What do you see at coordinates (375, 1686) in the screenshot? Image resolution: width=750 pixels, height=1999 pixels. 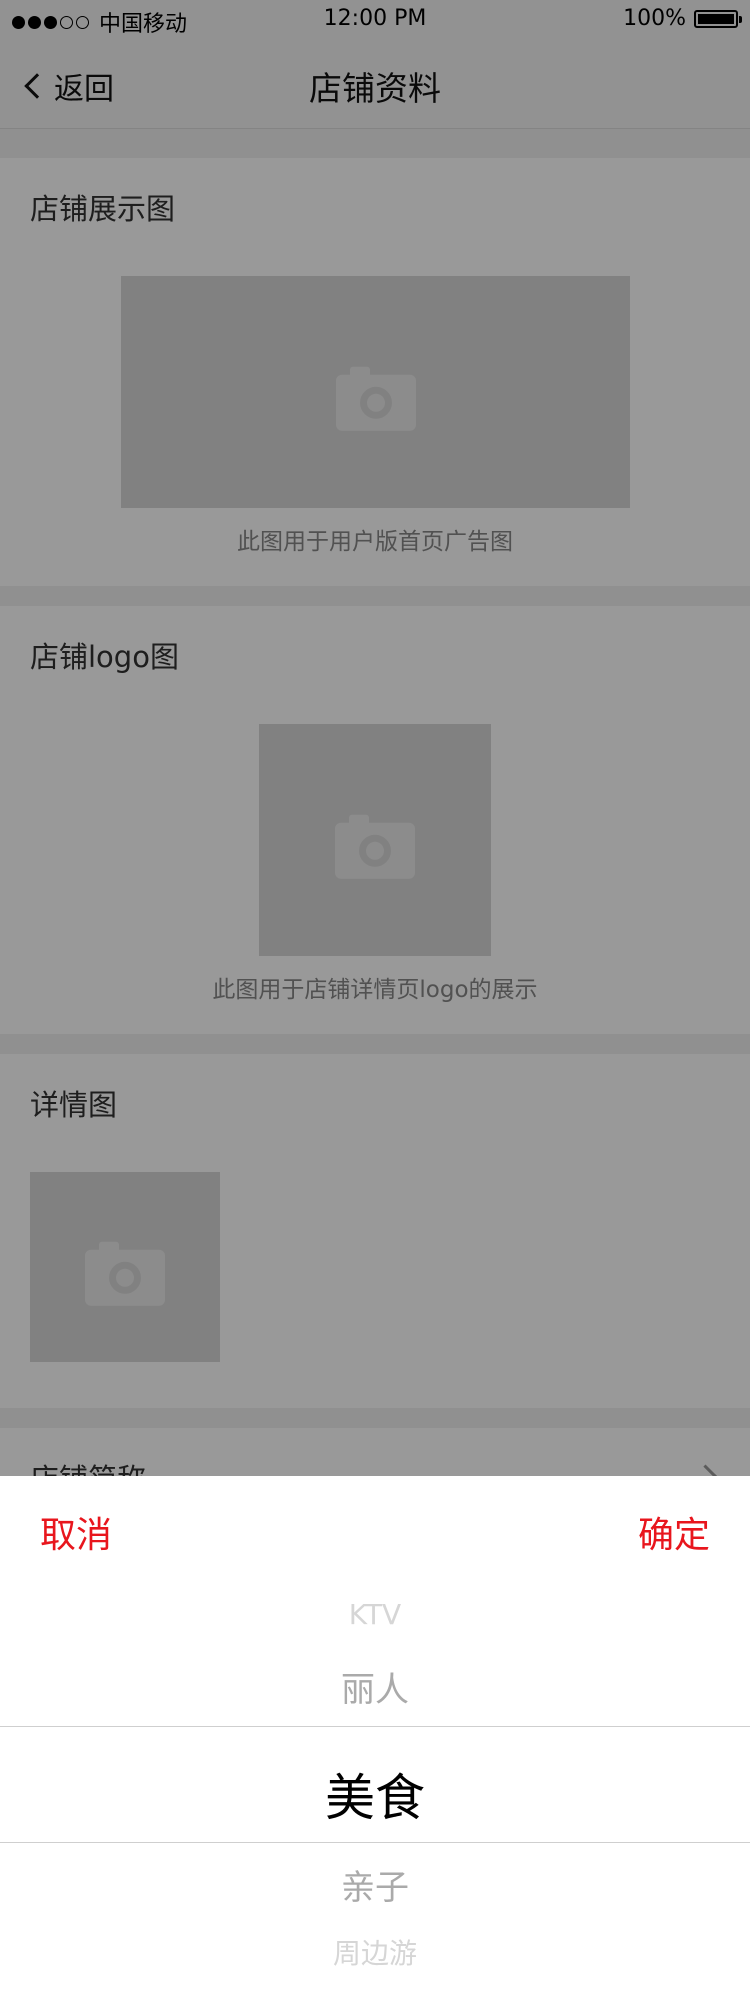 I see `picker-option: 丽人` at bounding box center [375, 1686].